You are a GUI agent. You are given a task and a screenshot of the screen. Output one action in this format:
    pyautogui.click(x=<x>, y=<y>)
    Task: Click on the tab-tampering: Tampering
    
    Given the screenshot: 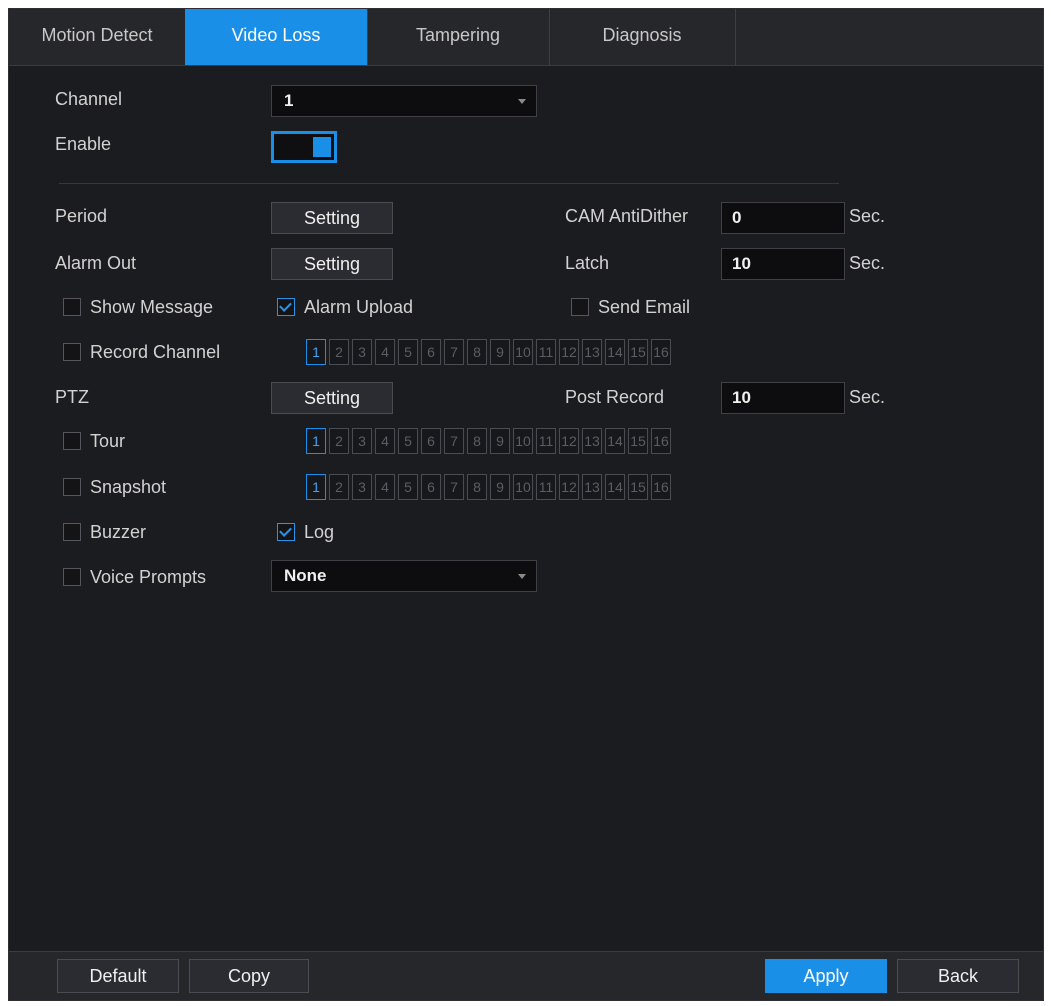 What is the action you would take?
    pyautogui.click(x=458, y=37)
    